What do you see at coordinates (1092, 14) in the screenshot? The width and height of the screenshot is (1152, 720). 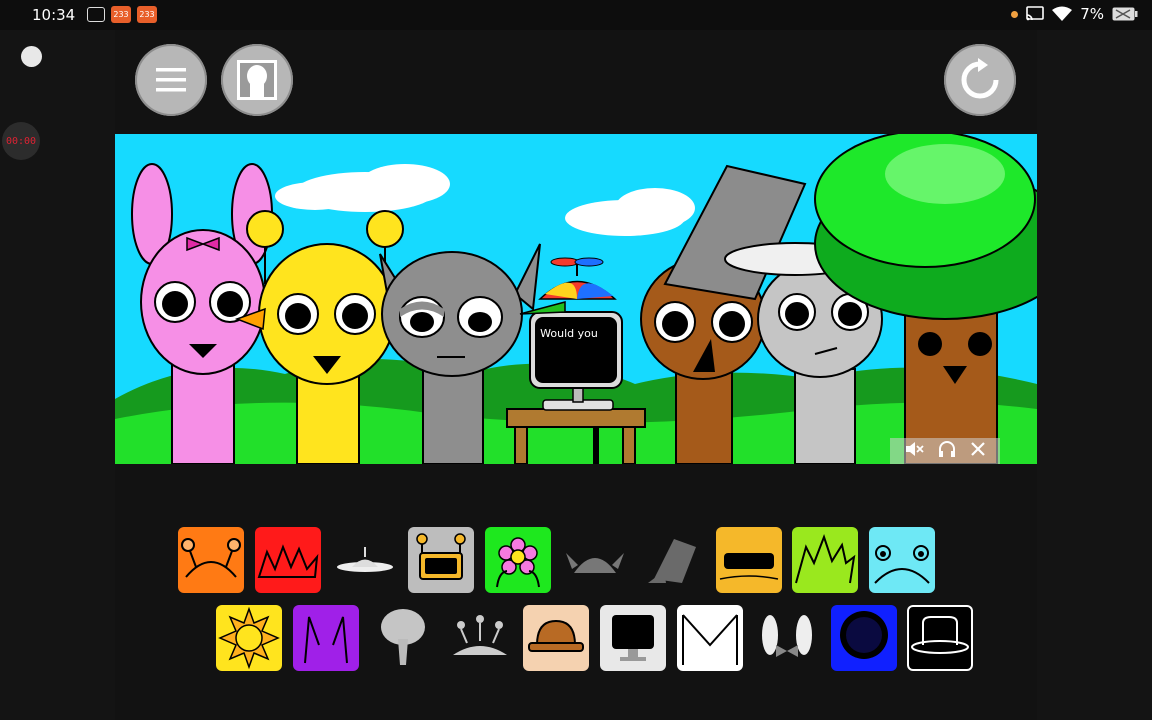 I see `battery-percent: 7%` at bounding box center [1092, 14].